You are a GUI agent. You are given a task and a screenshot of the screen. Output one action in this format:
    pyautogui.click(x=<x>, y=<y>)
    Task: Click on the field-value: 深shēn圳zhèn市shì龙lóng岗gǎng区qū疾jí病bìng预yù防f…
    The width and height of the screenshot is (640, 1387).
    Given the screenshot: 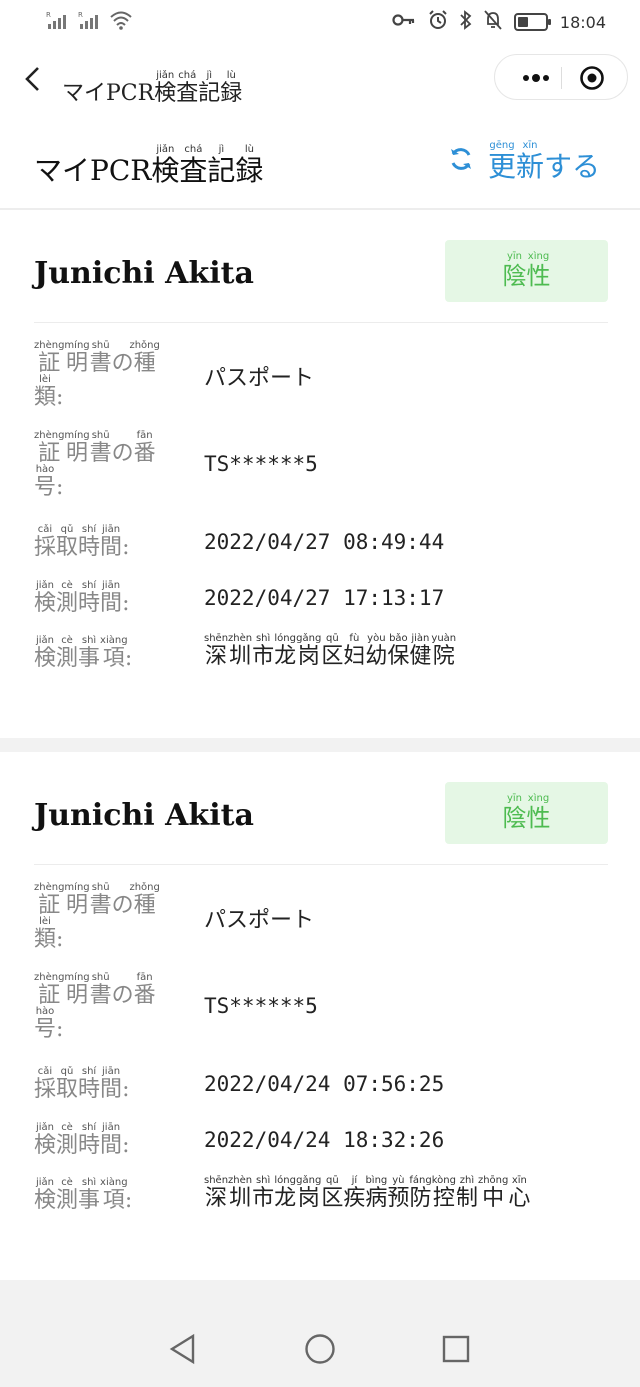 What is the action you would take?
    pyautogui.click(x=367, y=1193)
    